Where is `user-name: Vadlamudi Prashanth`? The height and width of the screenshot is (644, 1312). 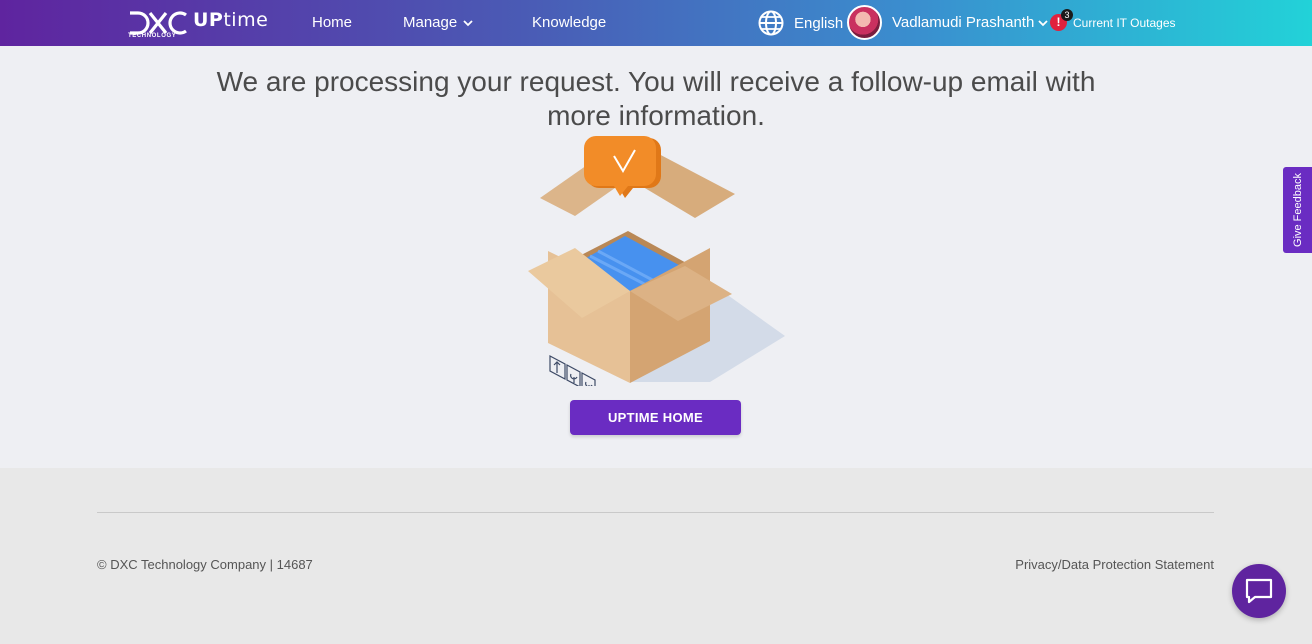 user-name: Vadlamudi Prashanth is located at coordinates (963, 22).